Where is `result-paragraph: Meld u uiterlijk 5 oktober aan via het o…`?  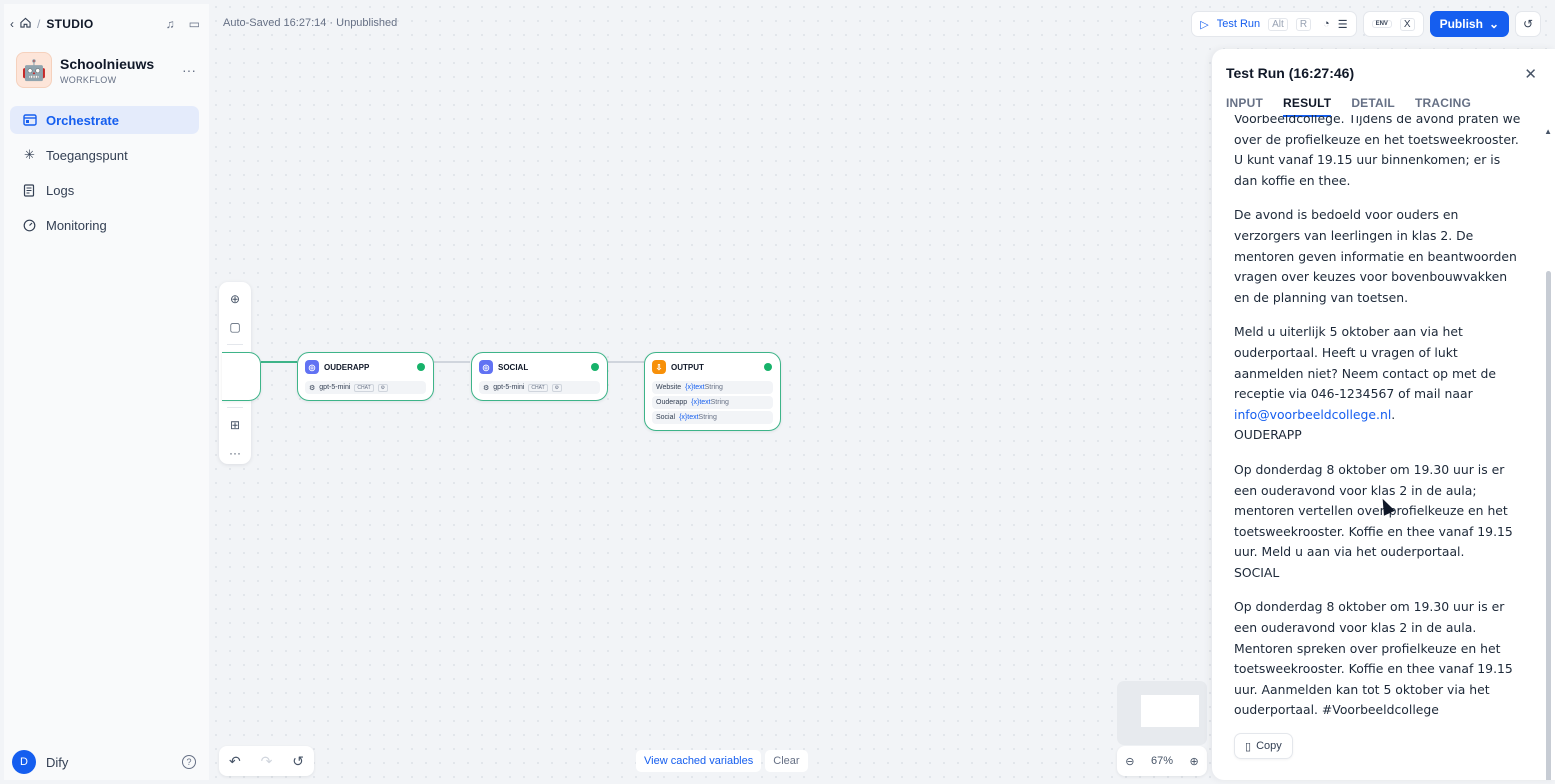
result-paragraph: Meld u uiterlijk 5 oktober aan via het o… is located at coordinates (1379, 373).